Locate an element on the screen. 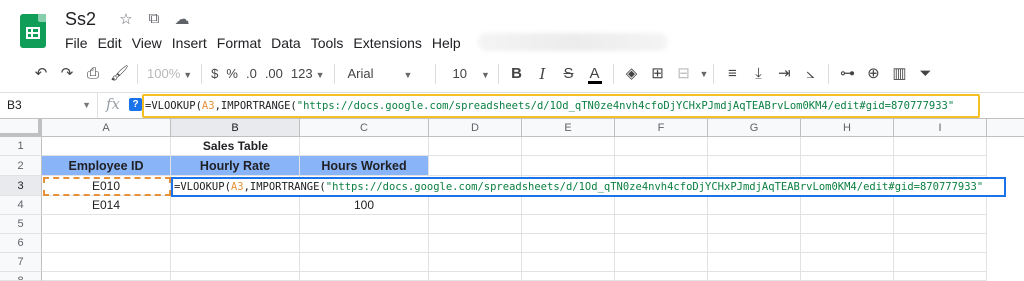 This screenshot has width=1024, height=281. print-icon: ⎙ is located at coordinates (93, 74).